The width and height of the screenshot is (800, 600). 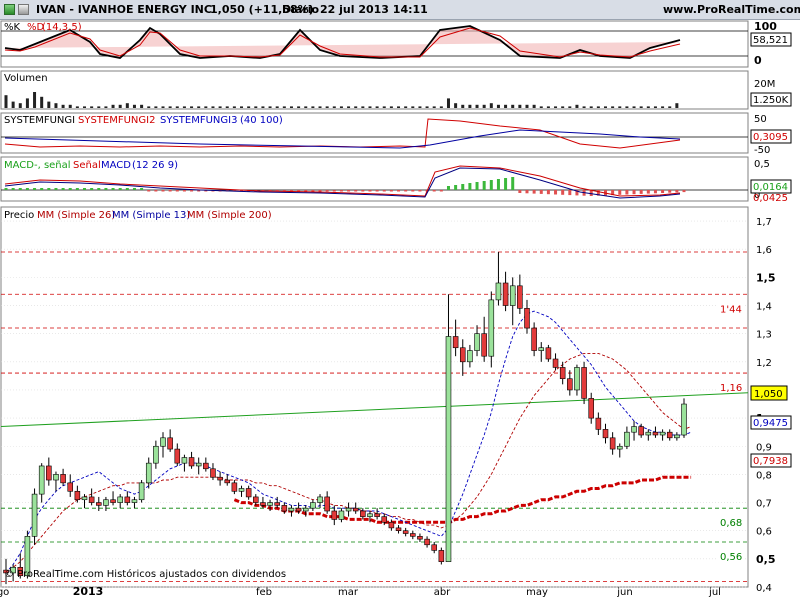 What do you see at coordinates (348, 592) in the screenshot?
I see `month-label: mar` at bounding box center [348, 592].